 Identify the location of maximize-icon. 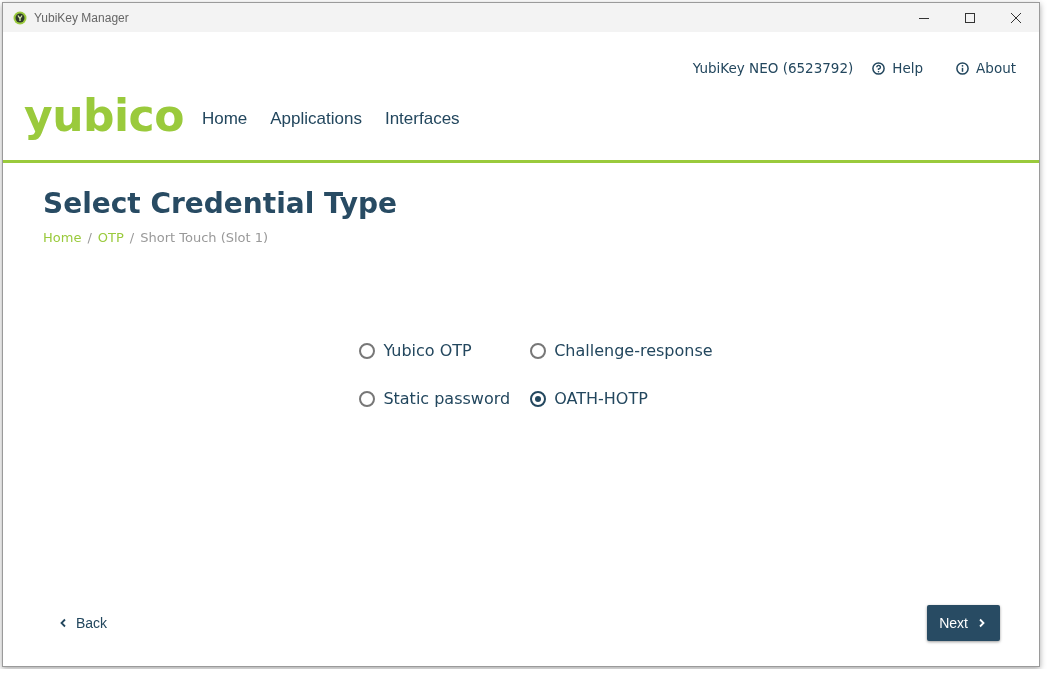
(970, 17).